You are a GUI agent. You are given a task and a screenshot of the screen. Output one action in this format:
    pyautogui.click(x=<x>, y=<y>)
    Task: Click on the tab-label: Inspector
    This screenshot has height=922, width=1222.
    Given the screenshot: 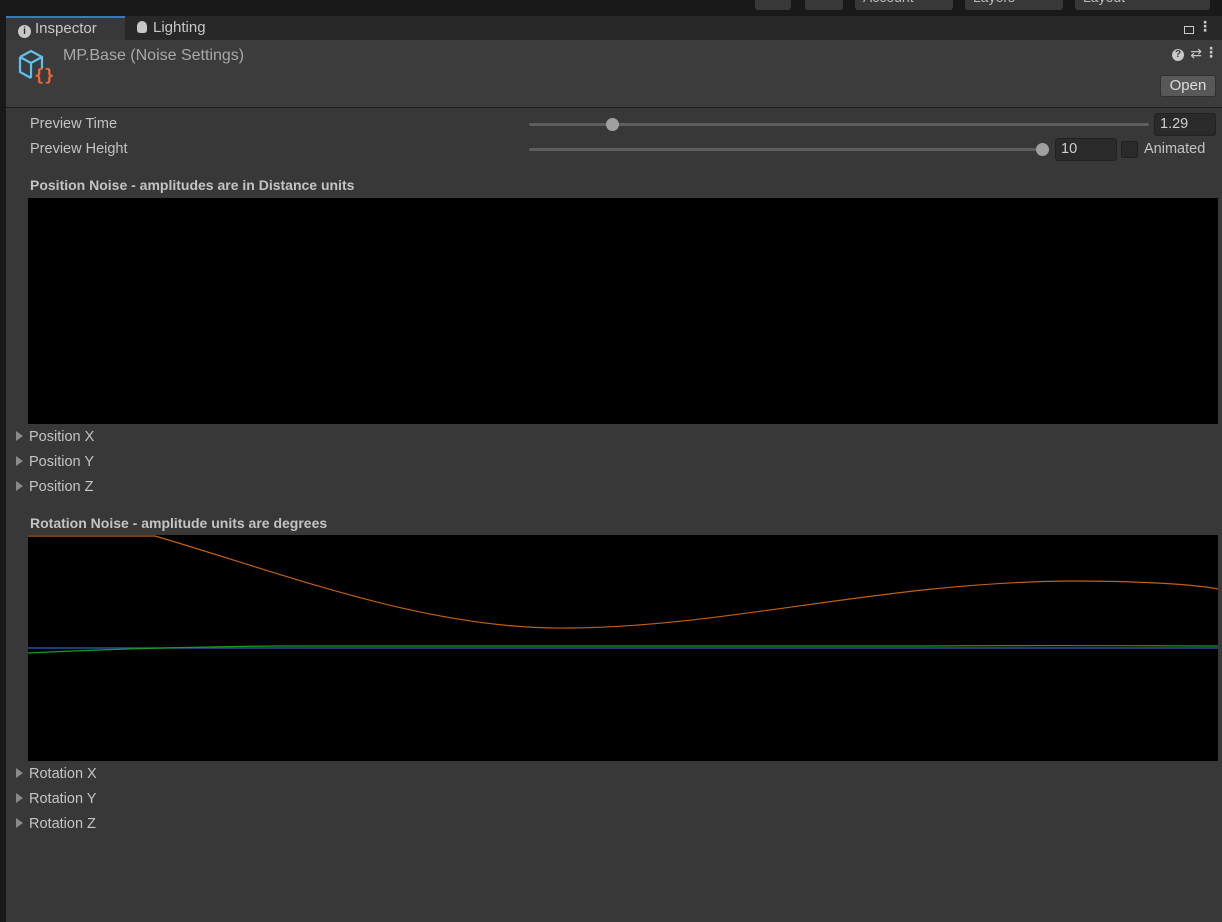 What is the action you would take?
    pyautogui.click(x=66, y=28)
    